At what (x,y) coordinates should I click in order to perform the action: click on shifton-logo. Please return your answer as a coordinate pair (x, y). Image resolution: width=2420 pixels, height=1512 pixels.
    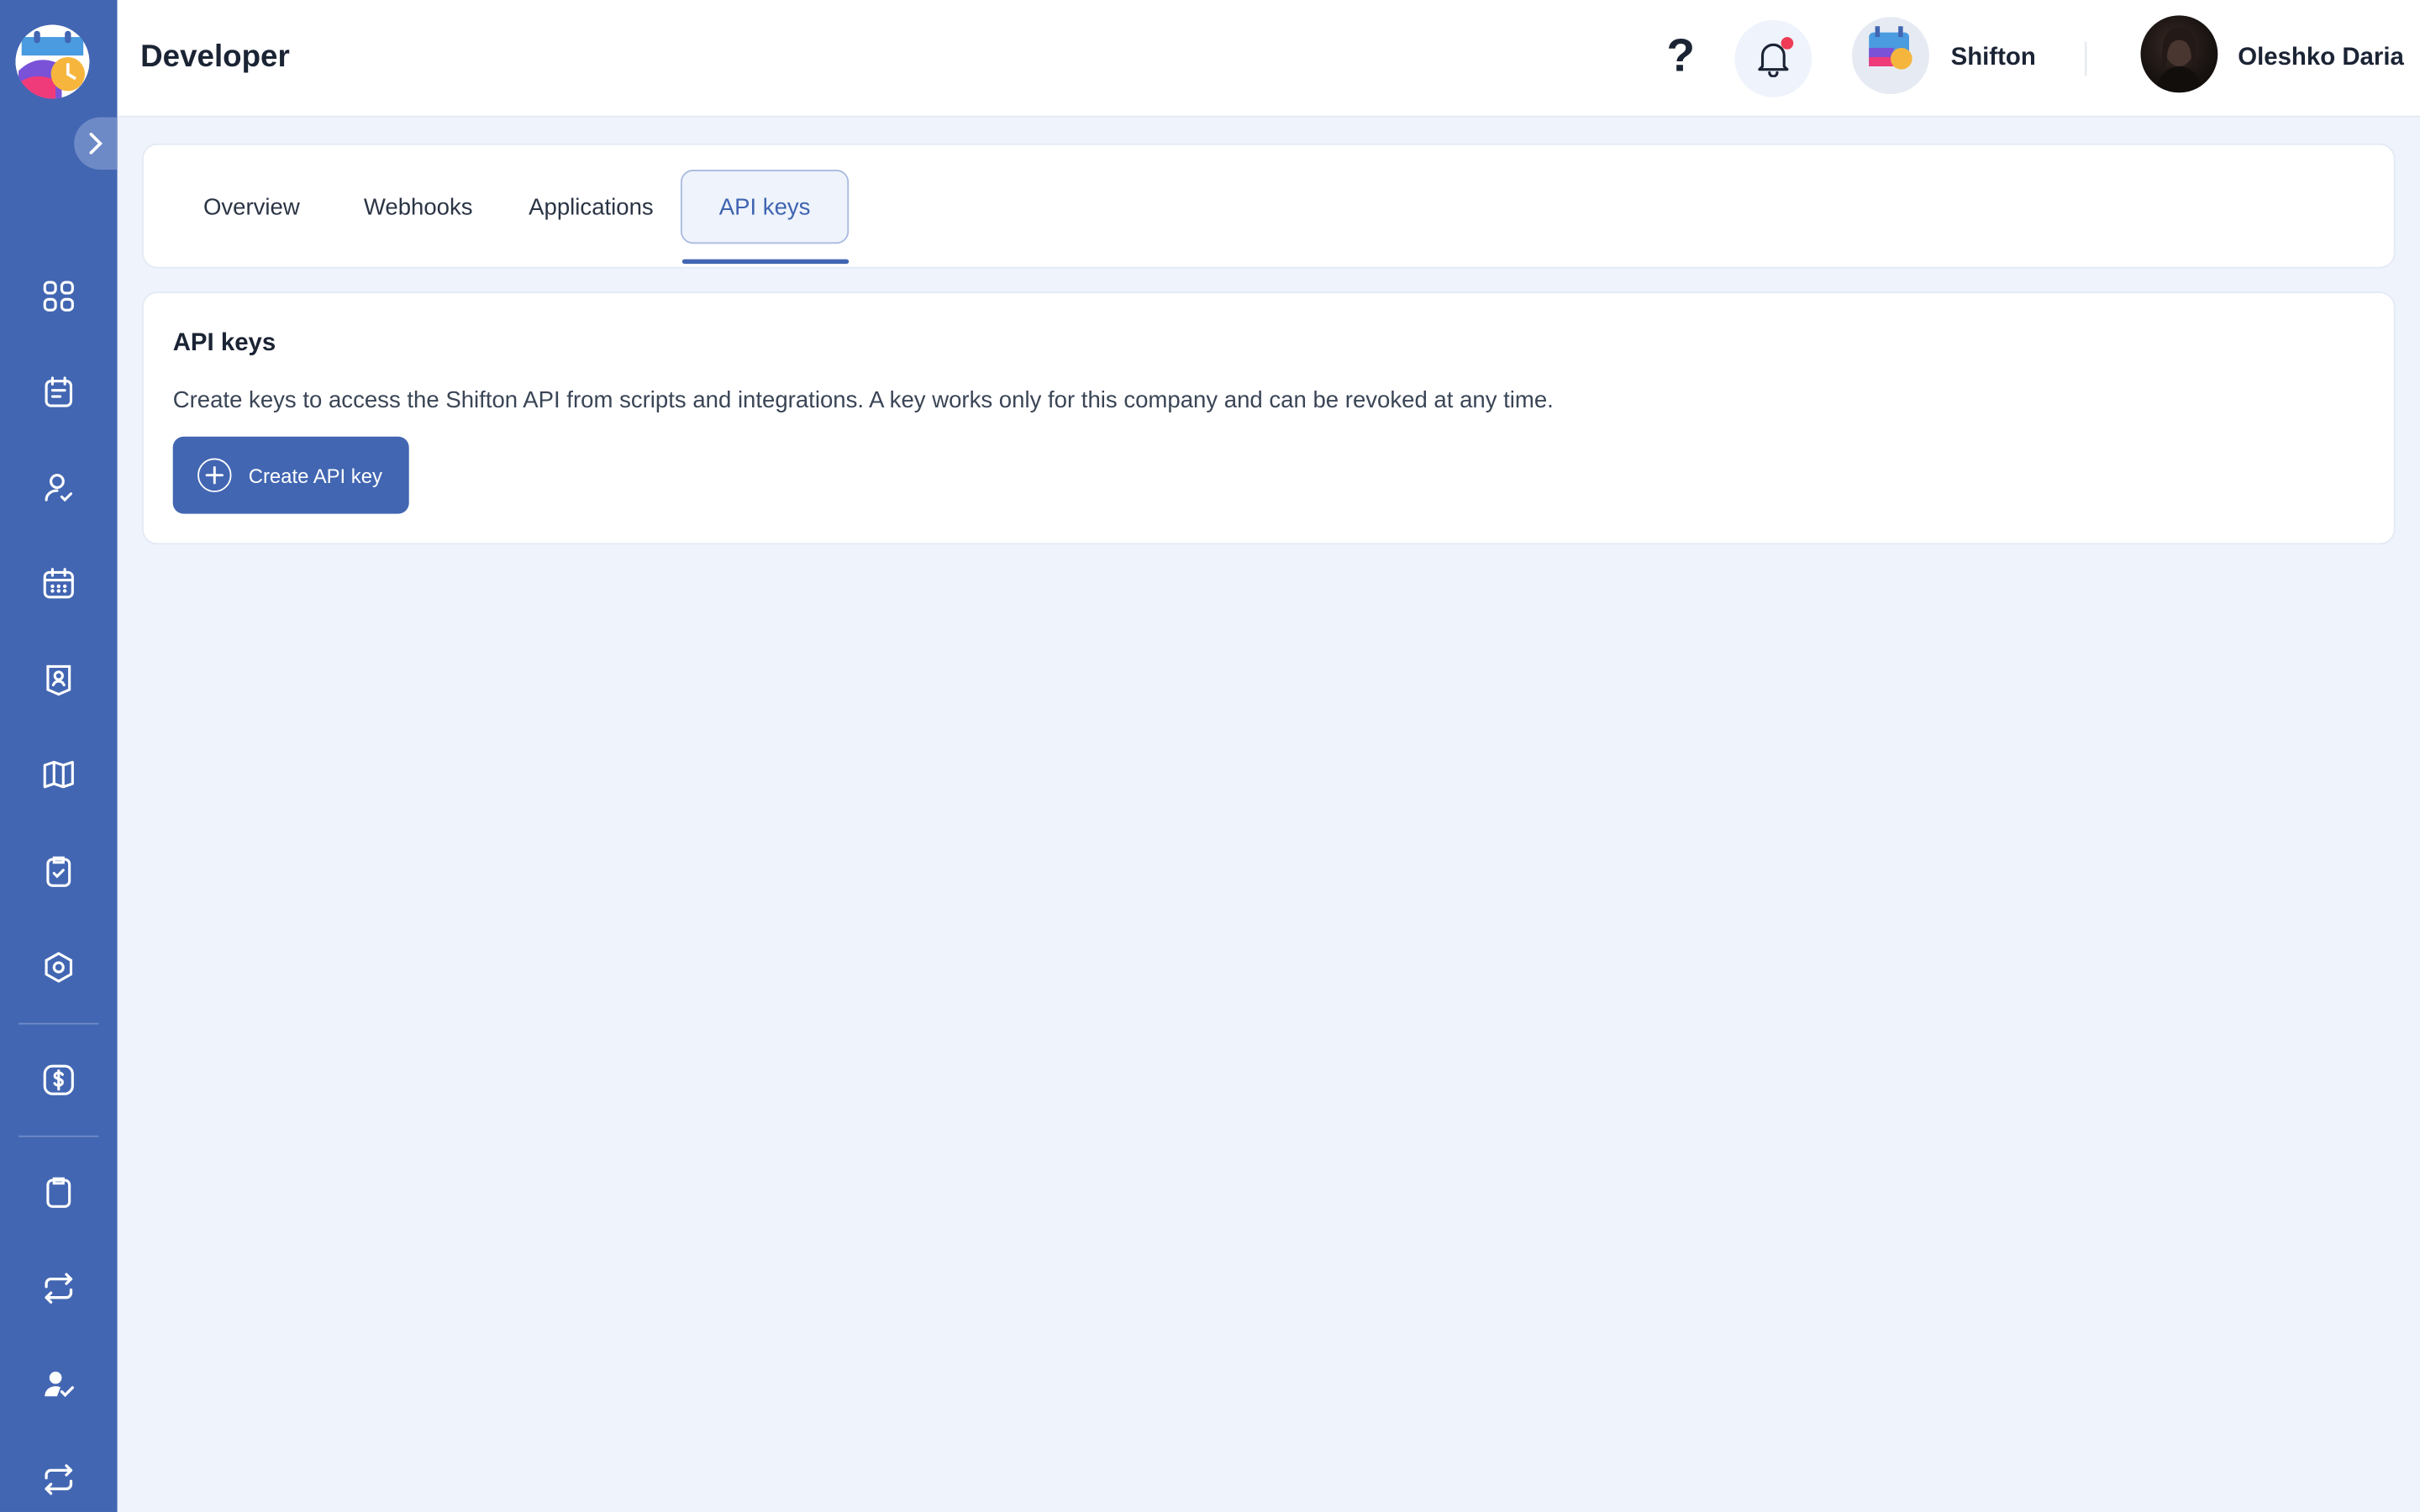
    Looking at the image, I should click on (52, 61).